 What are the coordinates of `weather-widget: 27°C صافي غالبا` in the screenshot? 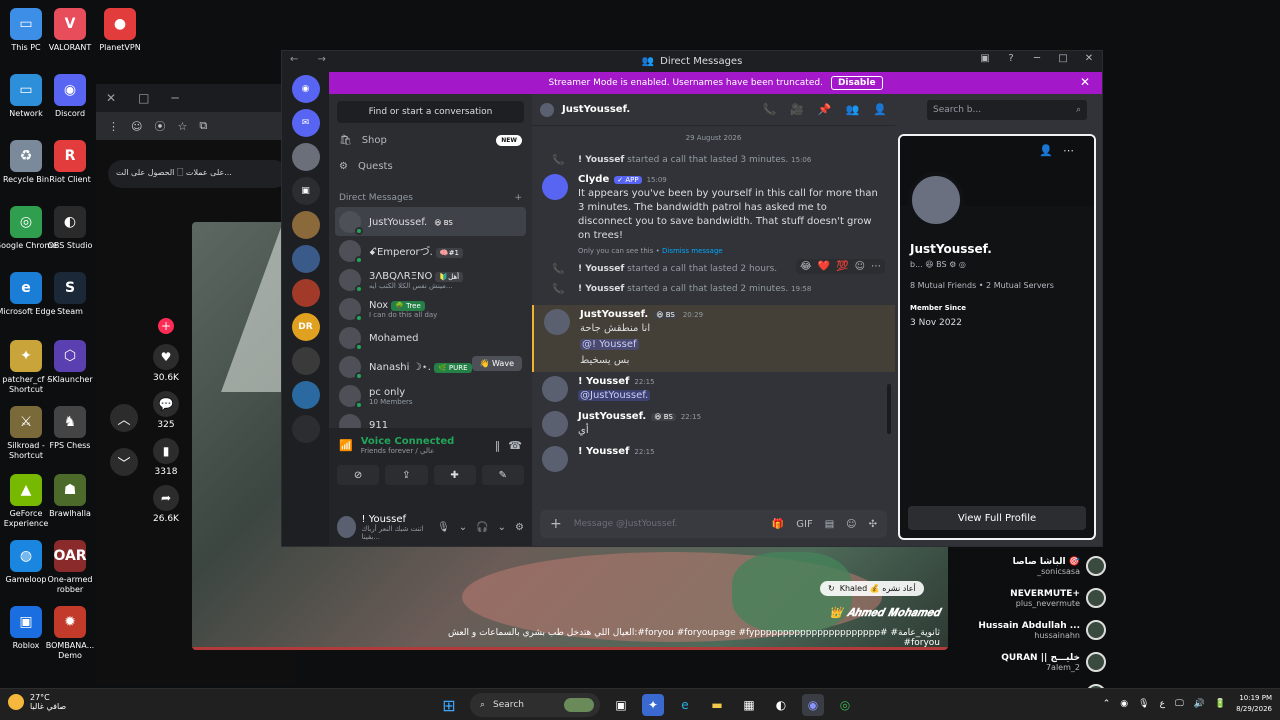 It's located at (37, 702).